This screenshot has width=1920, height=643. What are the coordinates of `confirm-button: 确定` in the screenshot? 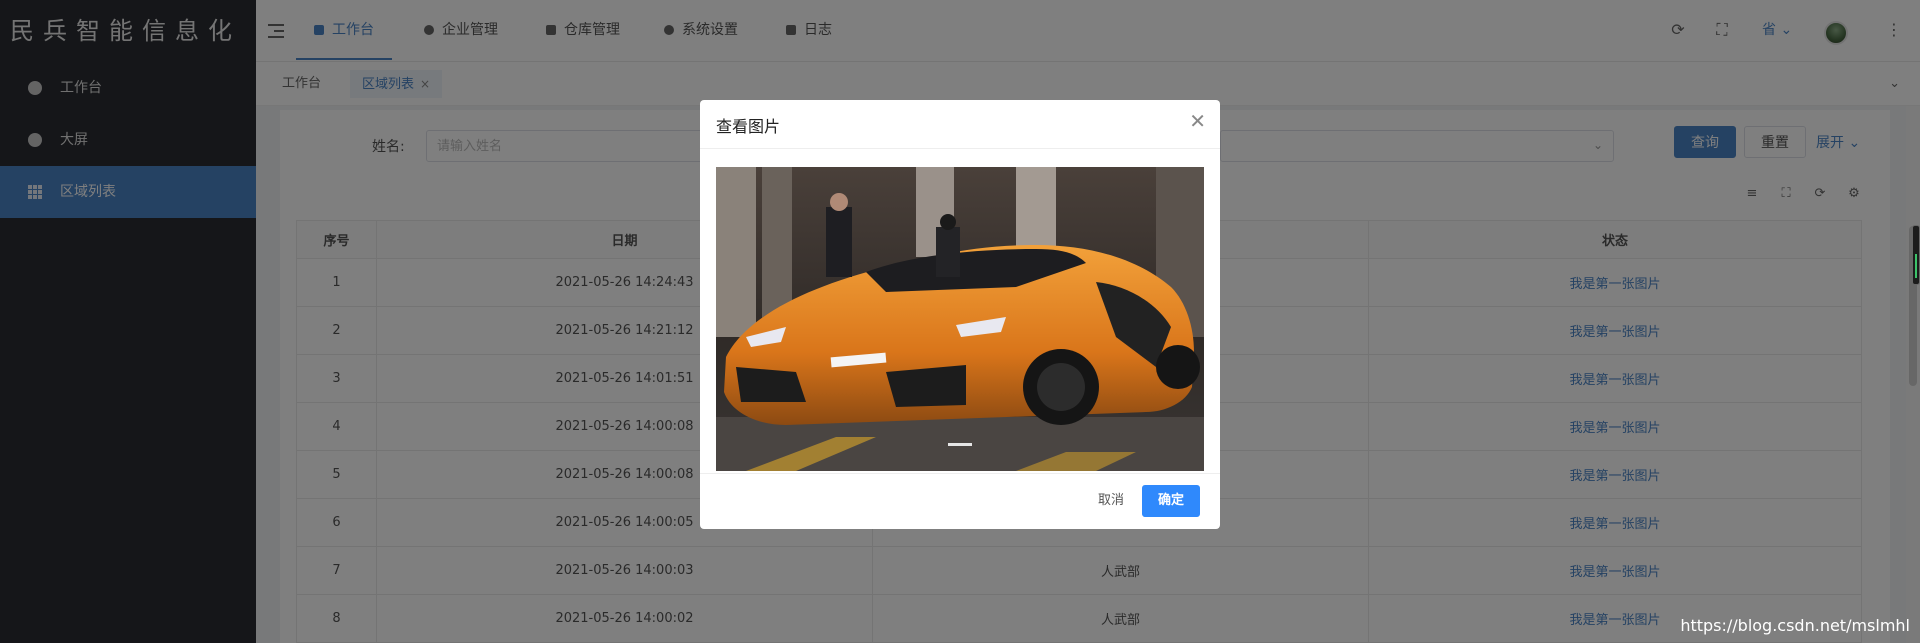 It's located at (1171, 501).